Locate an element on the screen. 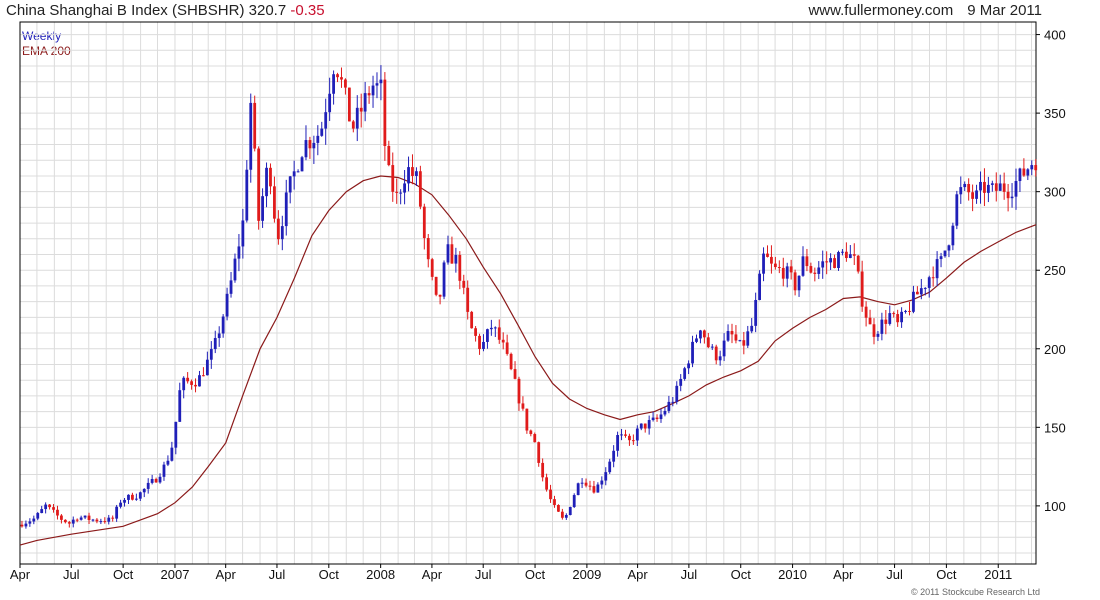  x-tick-label: 2009 is located at coordinates (586, 574).